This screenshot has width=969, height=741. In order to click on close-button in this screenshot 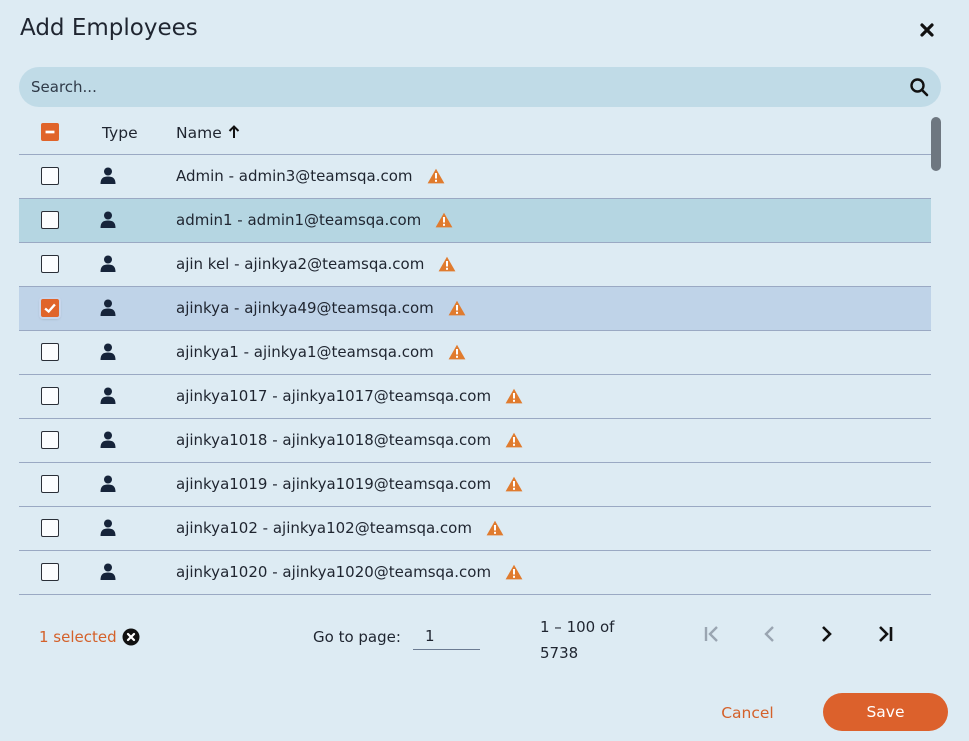, I will do `click(927, 30)`.